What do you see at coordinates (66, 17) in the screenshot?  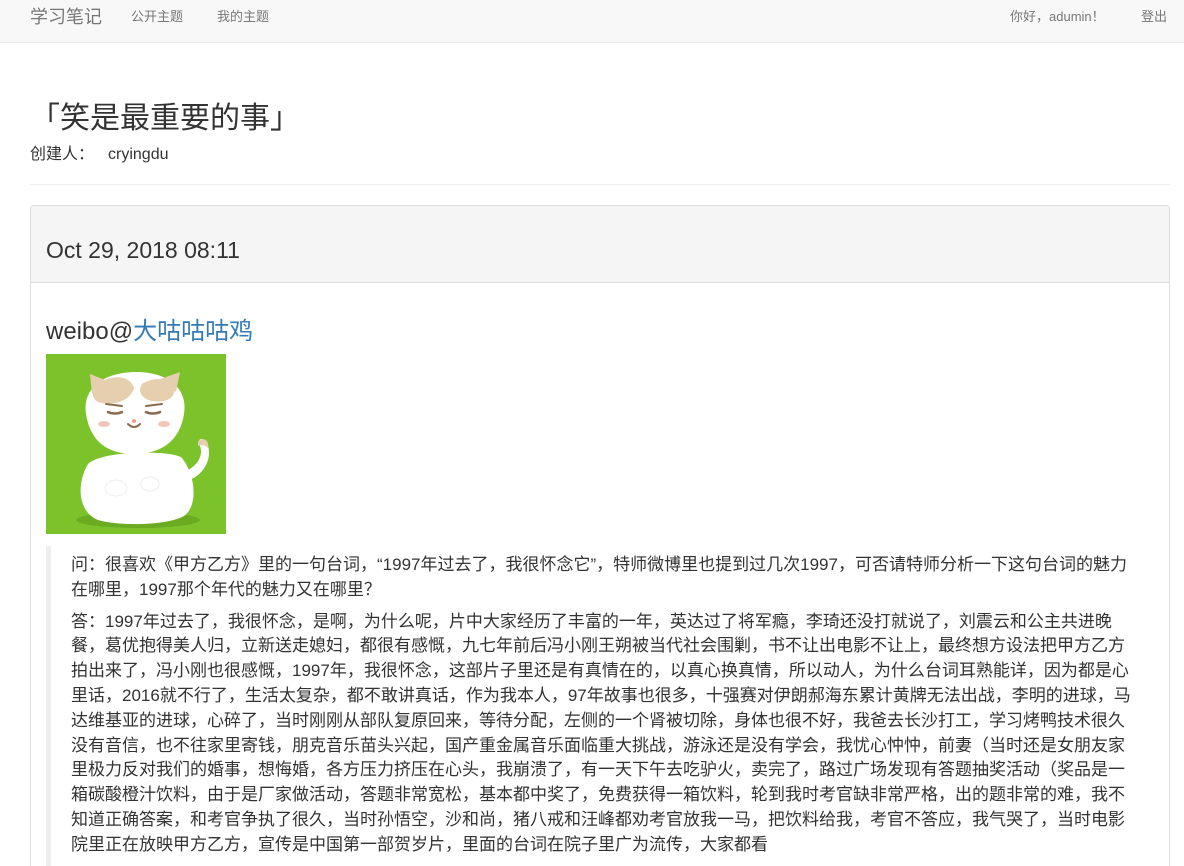 I see `brand-link: 学习笔记` at bounding box center [66, 17].